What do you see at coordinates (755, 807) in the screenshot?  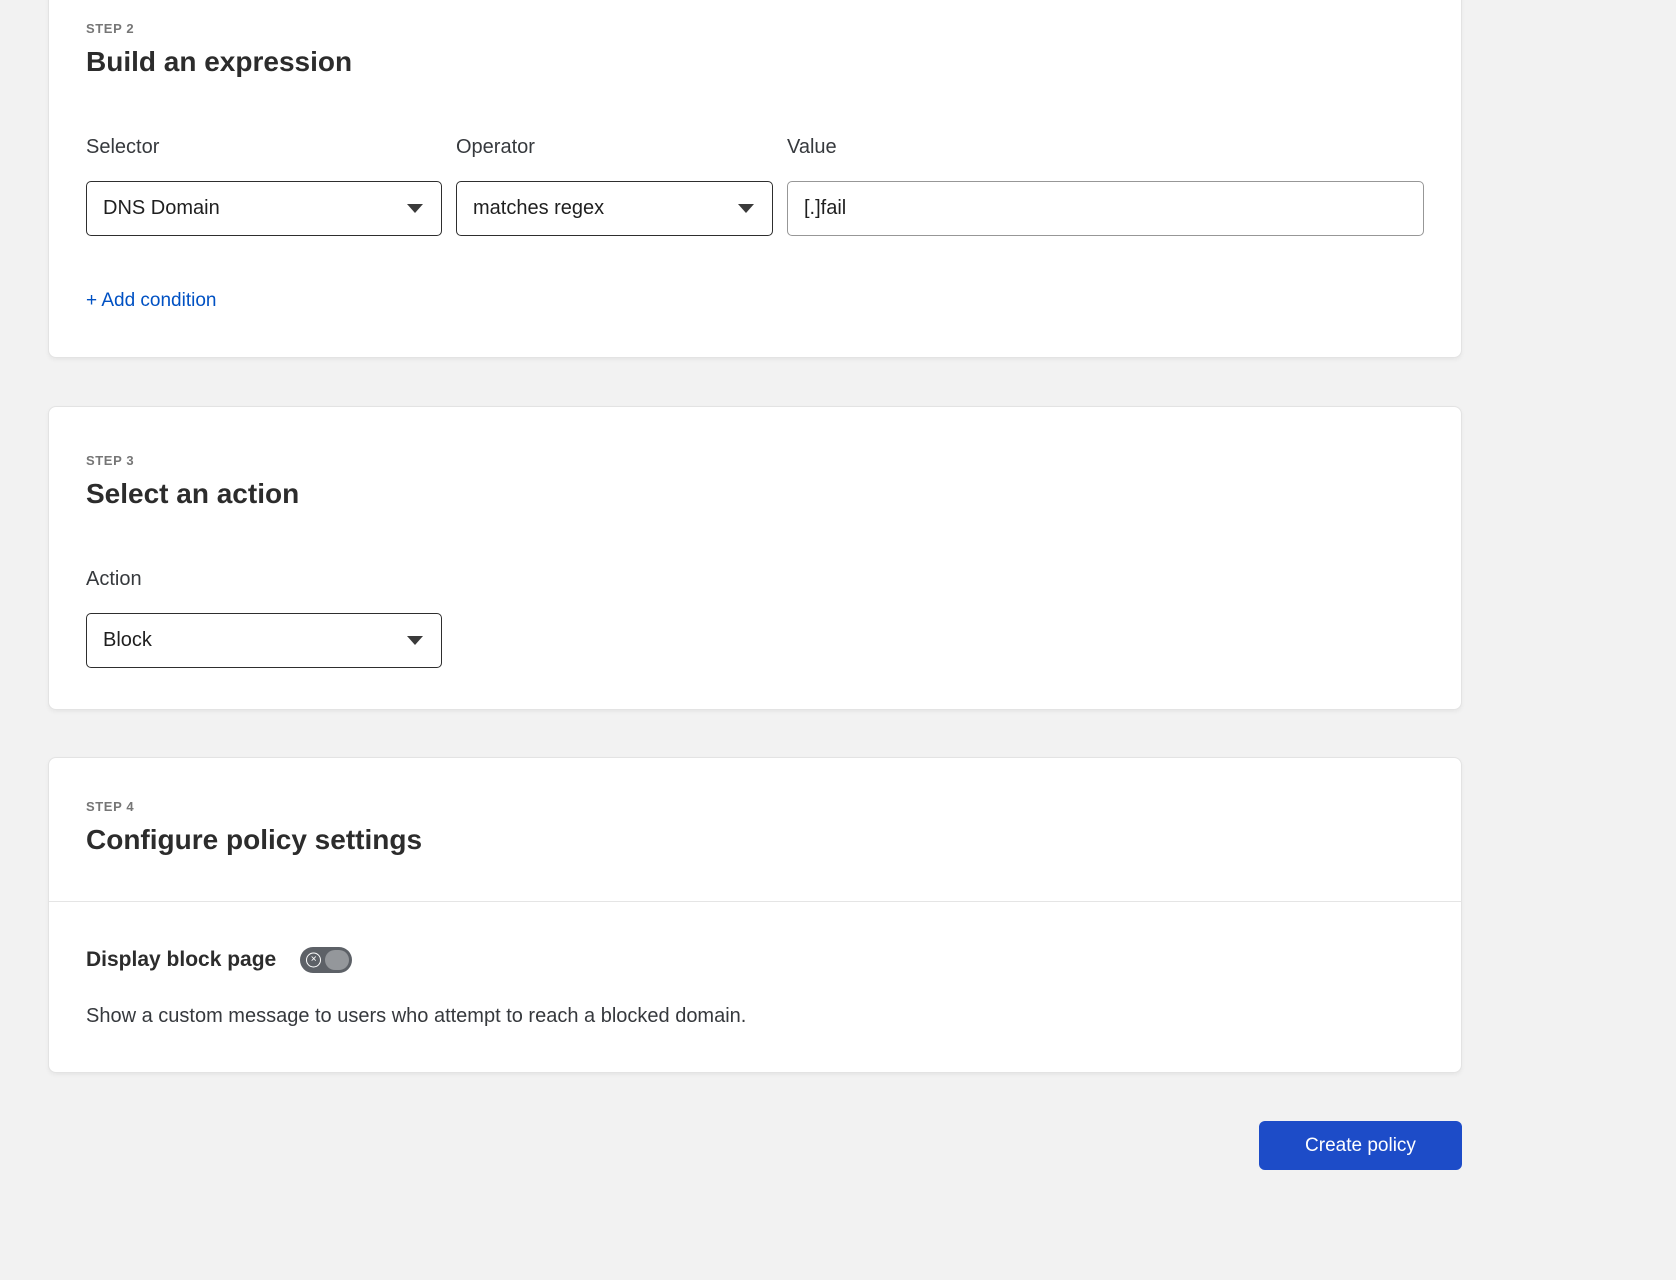 I see `step4-header: STEP 4 Configure policy settings` at bounding box center [755, 807].